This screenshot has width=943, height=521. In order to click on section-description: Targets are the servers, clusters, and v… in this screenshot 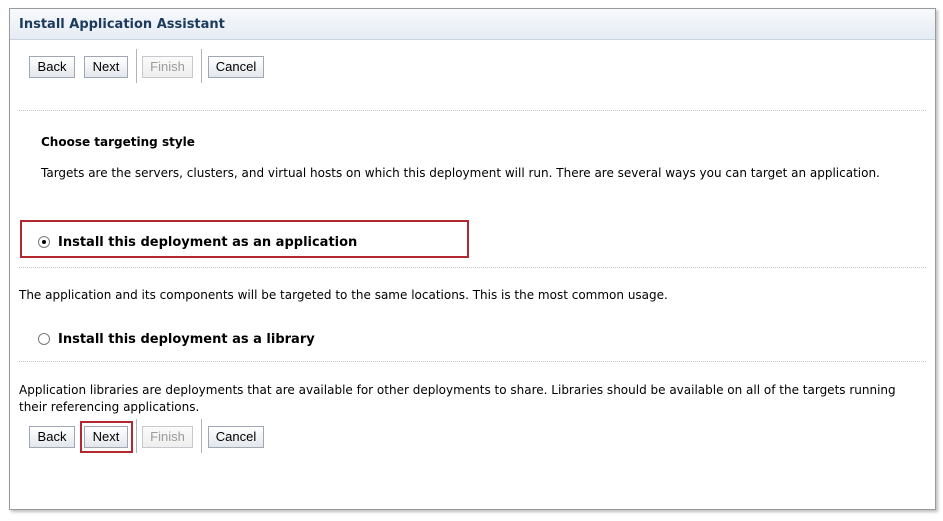, I will do `click(460, 173)`.